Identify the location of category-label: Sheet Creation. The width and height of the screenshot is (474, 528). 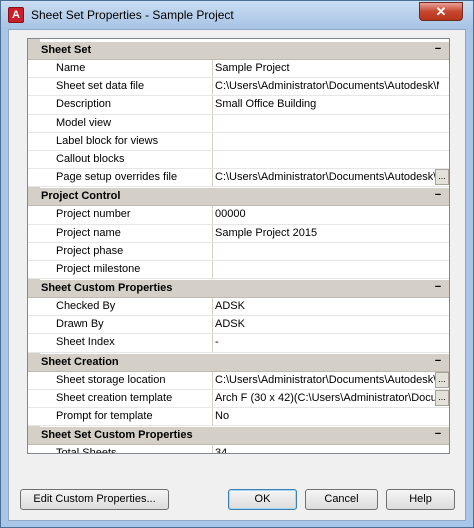
(80, 361).